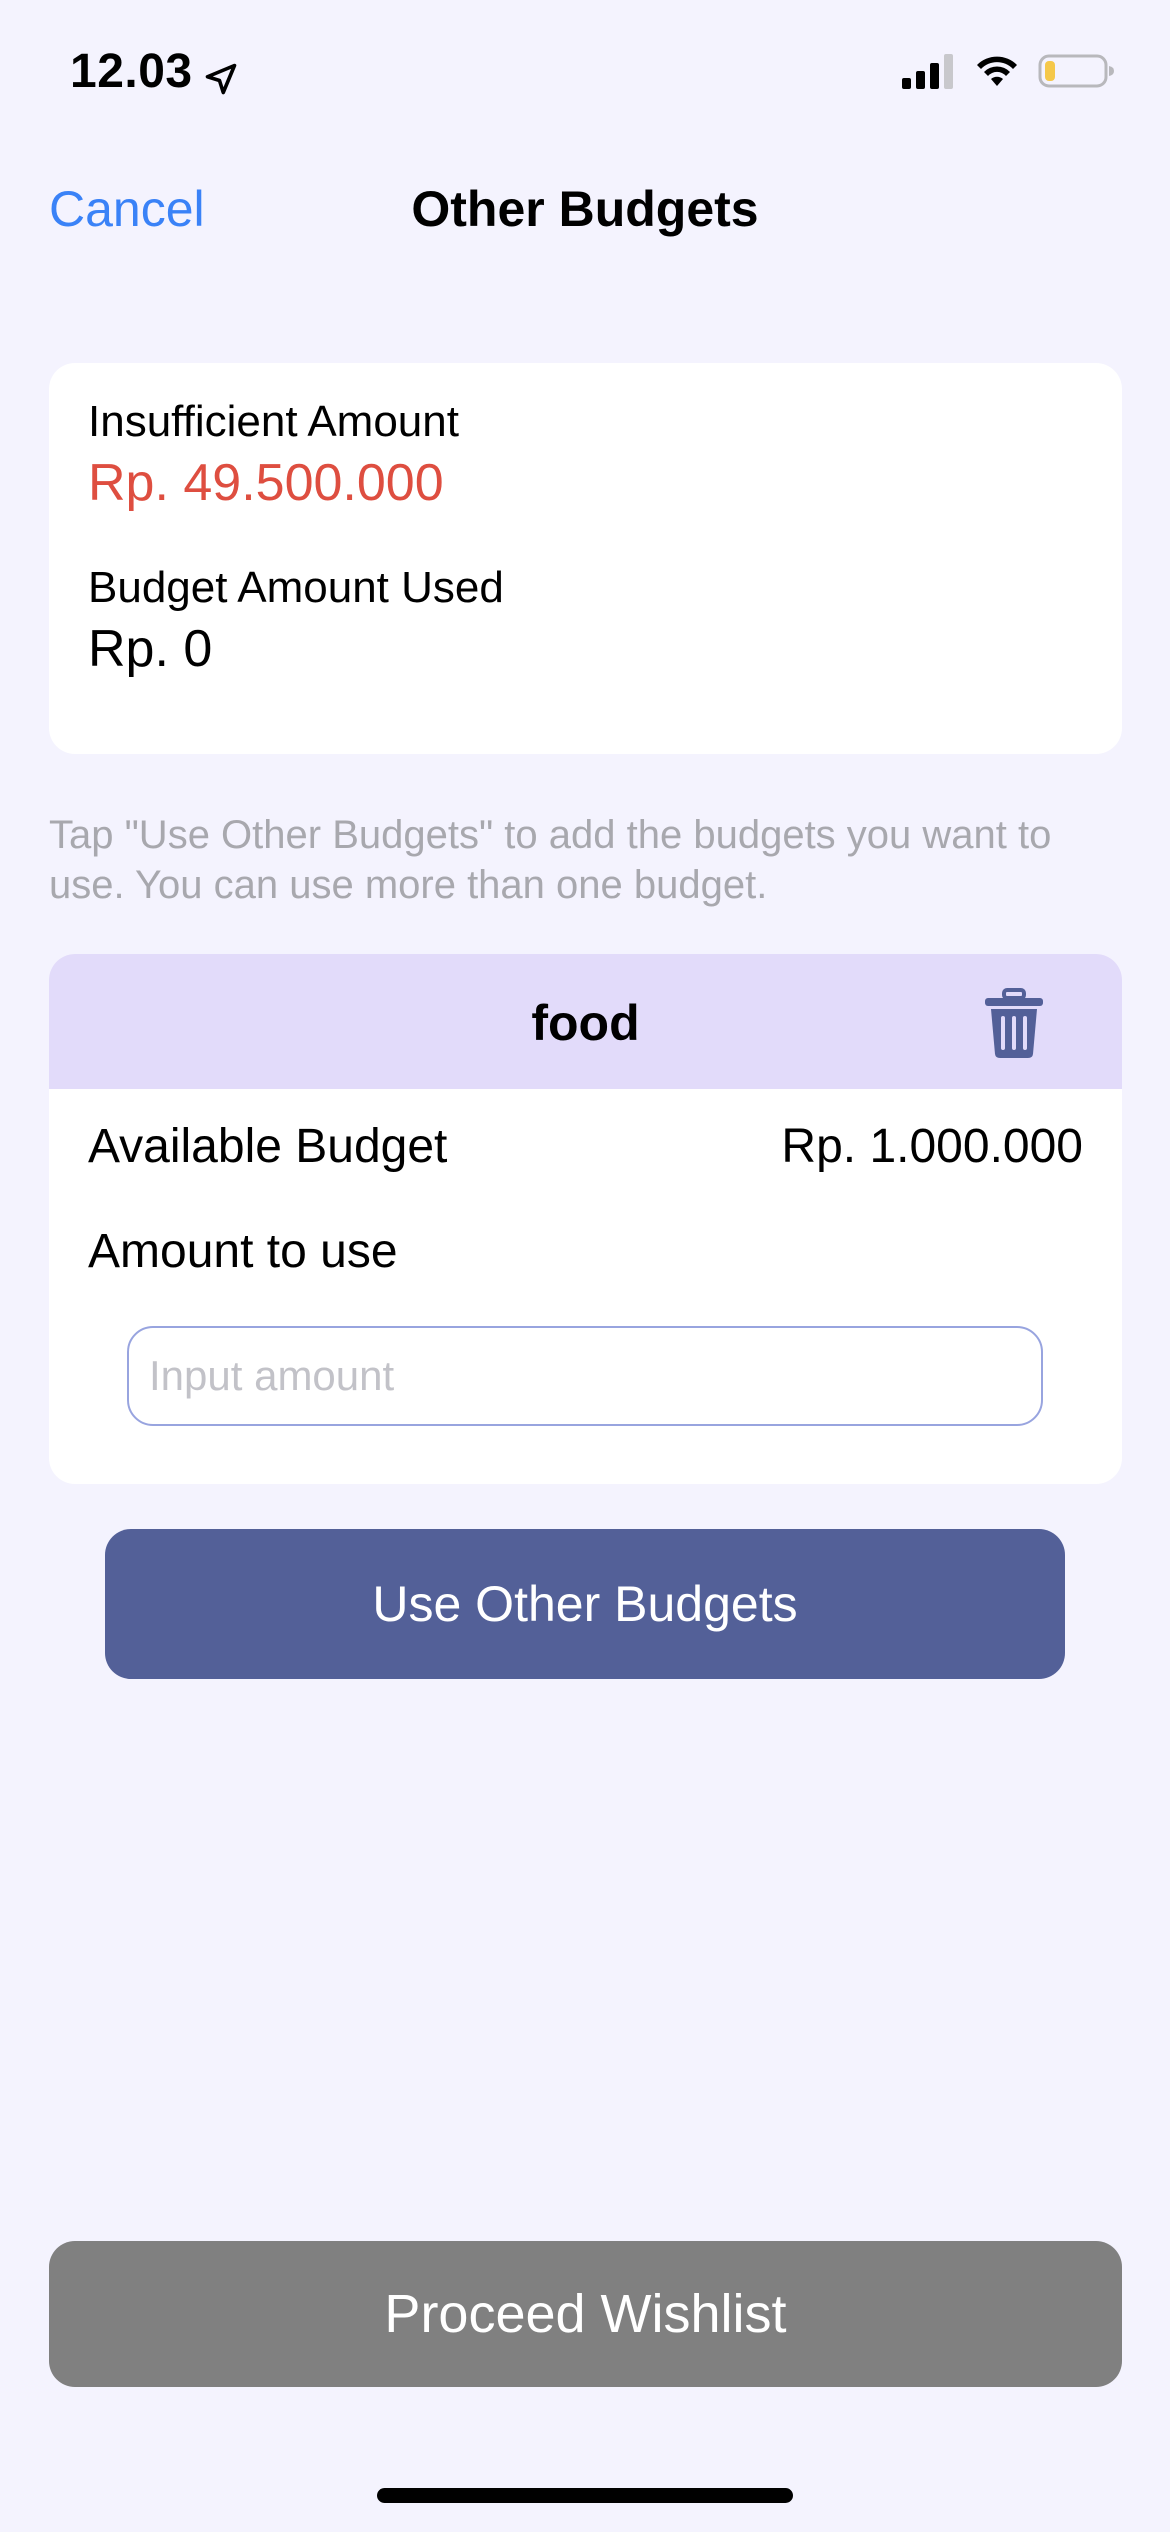 This screenshot has width=1170, height=2532. What do you see at coordinates (266, 483) in the screenshot?
I see `insufficient-amount-value: Rp. 49.500.000` at bounding box center [266, 483].